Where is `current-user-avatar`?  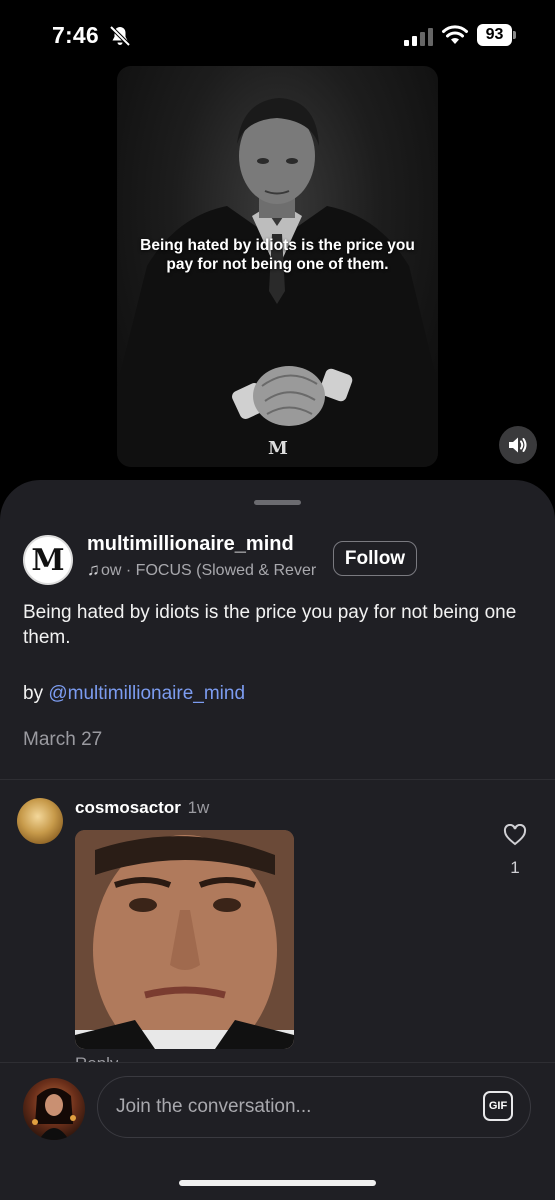 current-user-avatar is located at coordinates (54, 1109).